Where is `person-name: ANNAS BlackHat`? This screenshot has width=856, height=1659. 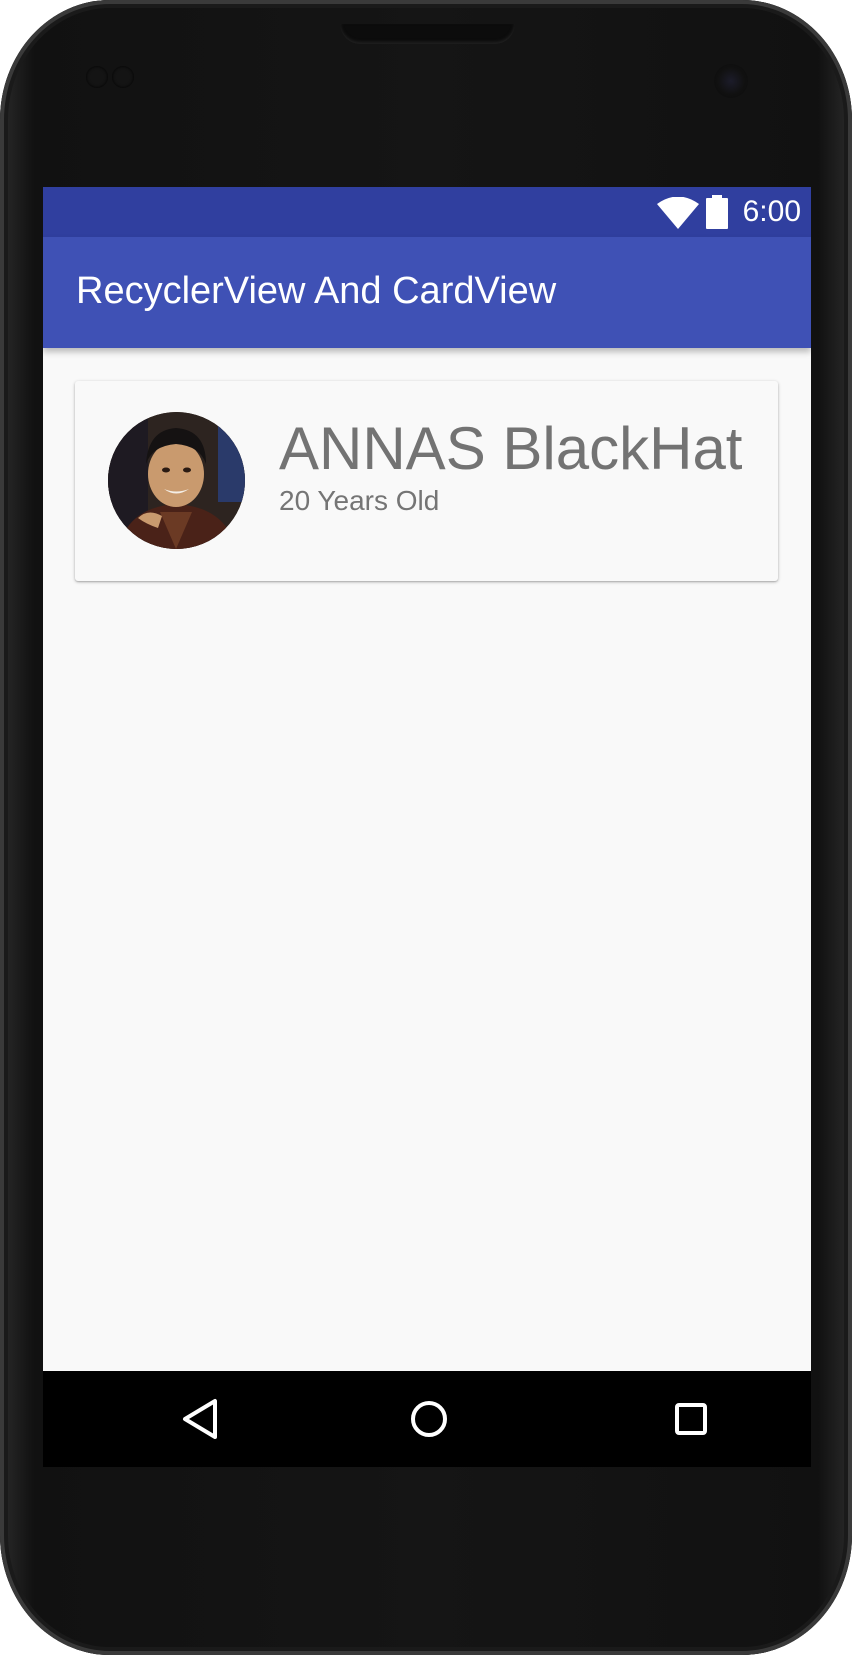 person-name: ANNAS BlackHat is located at coordinates (511, 448).